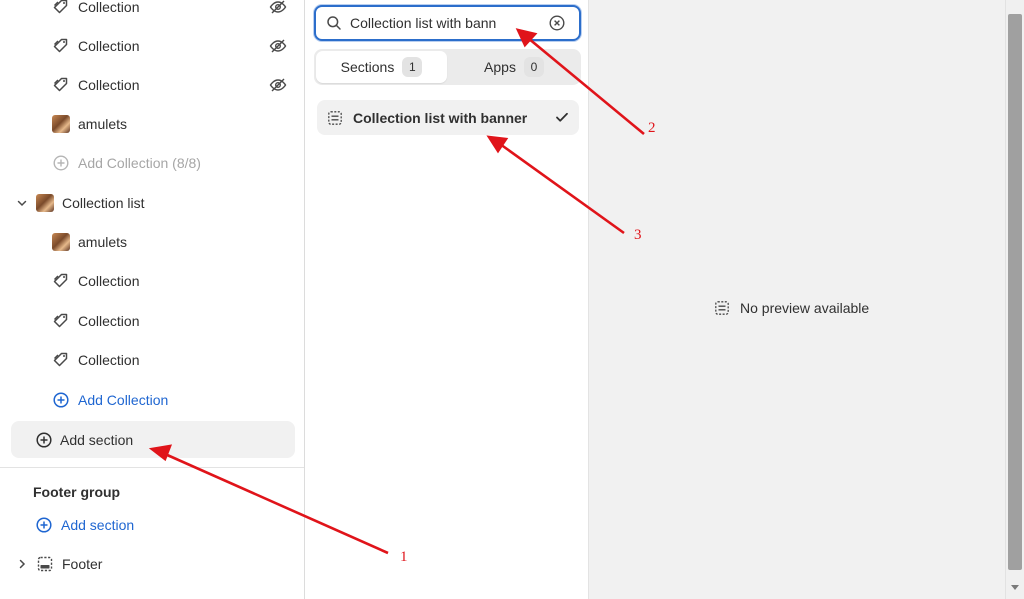 The height and width of the screenshot is (599, 1024). I want to click on search-result-item: Collection list with banner, so click(448, 117).